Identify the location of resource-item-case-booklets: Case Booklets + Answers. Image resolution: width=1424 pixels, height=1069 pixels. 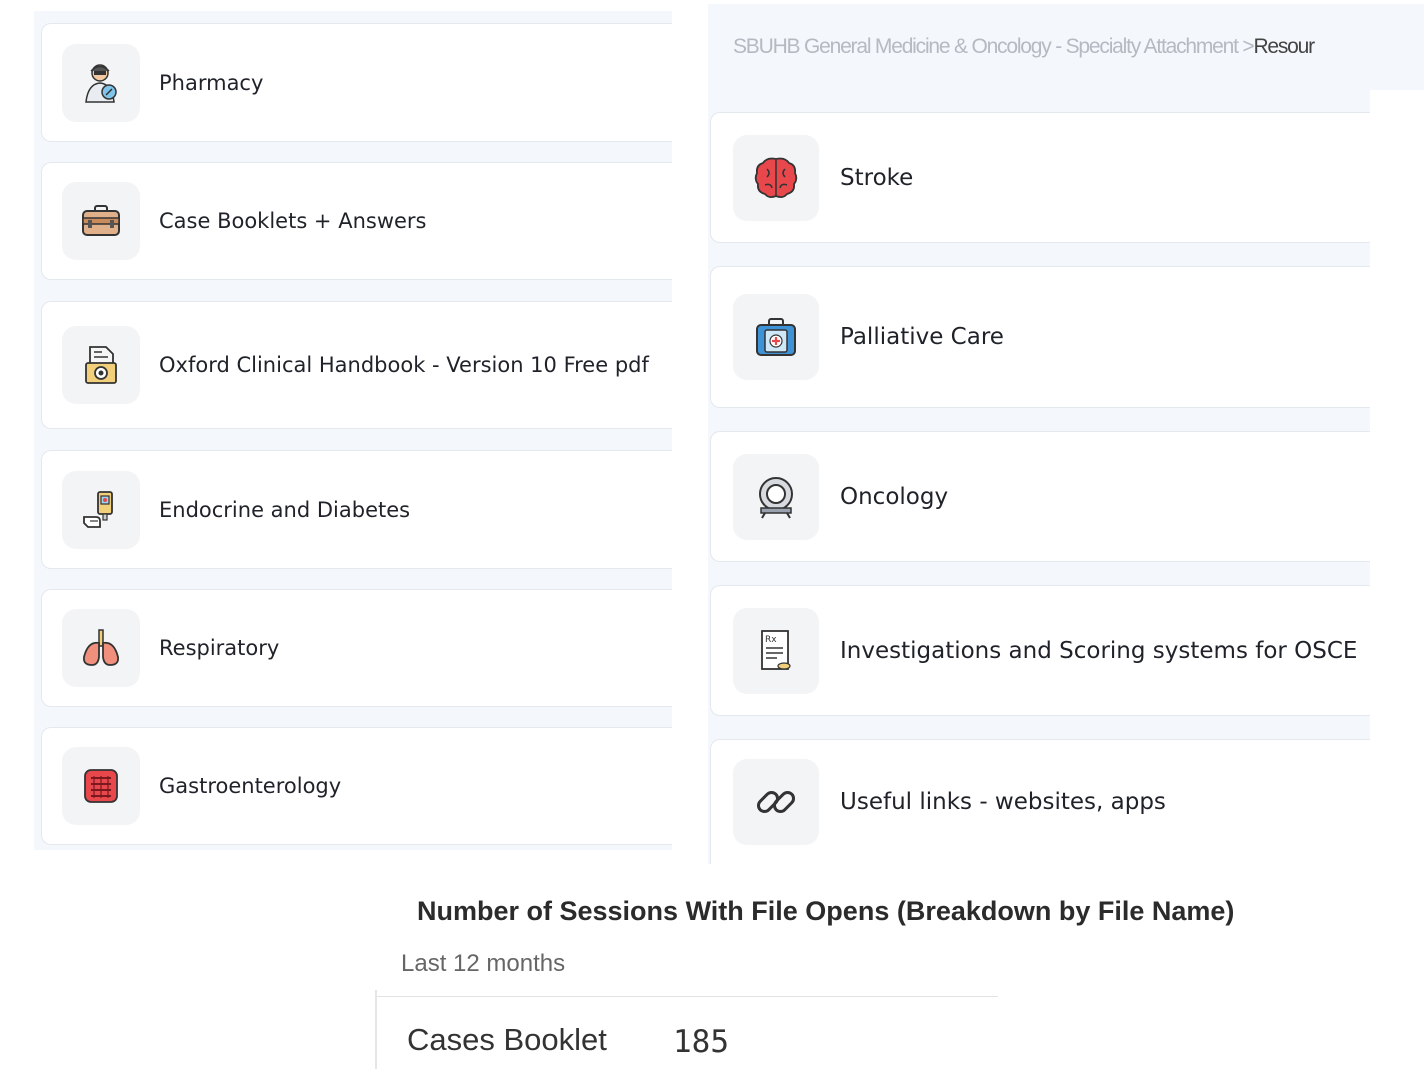
(356, 221).